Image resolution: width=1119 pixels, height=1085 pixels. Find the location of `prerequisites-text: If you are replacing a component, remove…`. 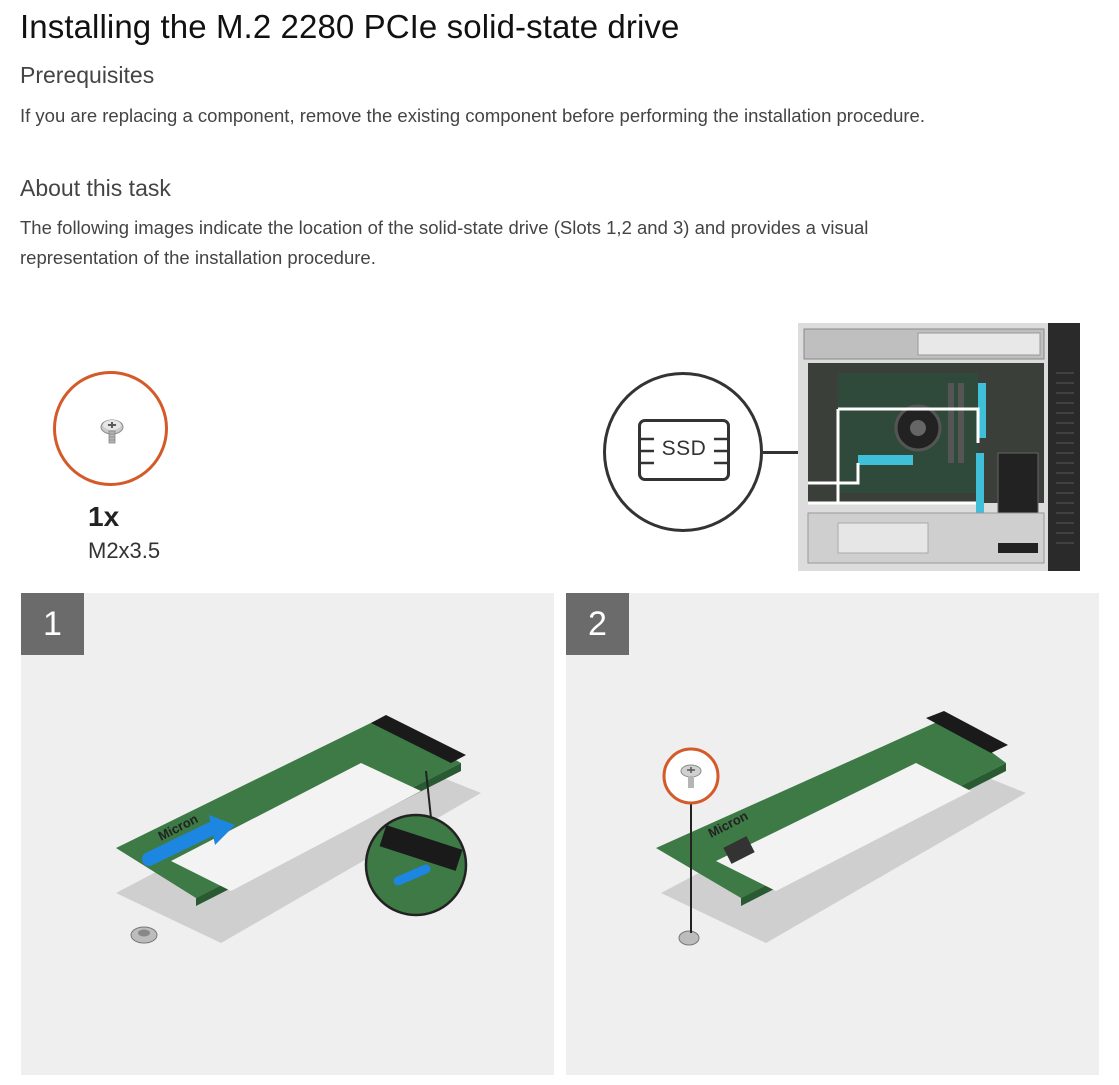

prerequisites-text: If you are replacing a component, remove… is located at coordinates (472, 115).